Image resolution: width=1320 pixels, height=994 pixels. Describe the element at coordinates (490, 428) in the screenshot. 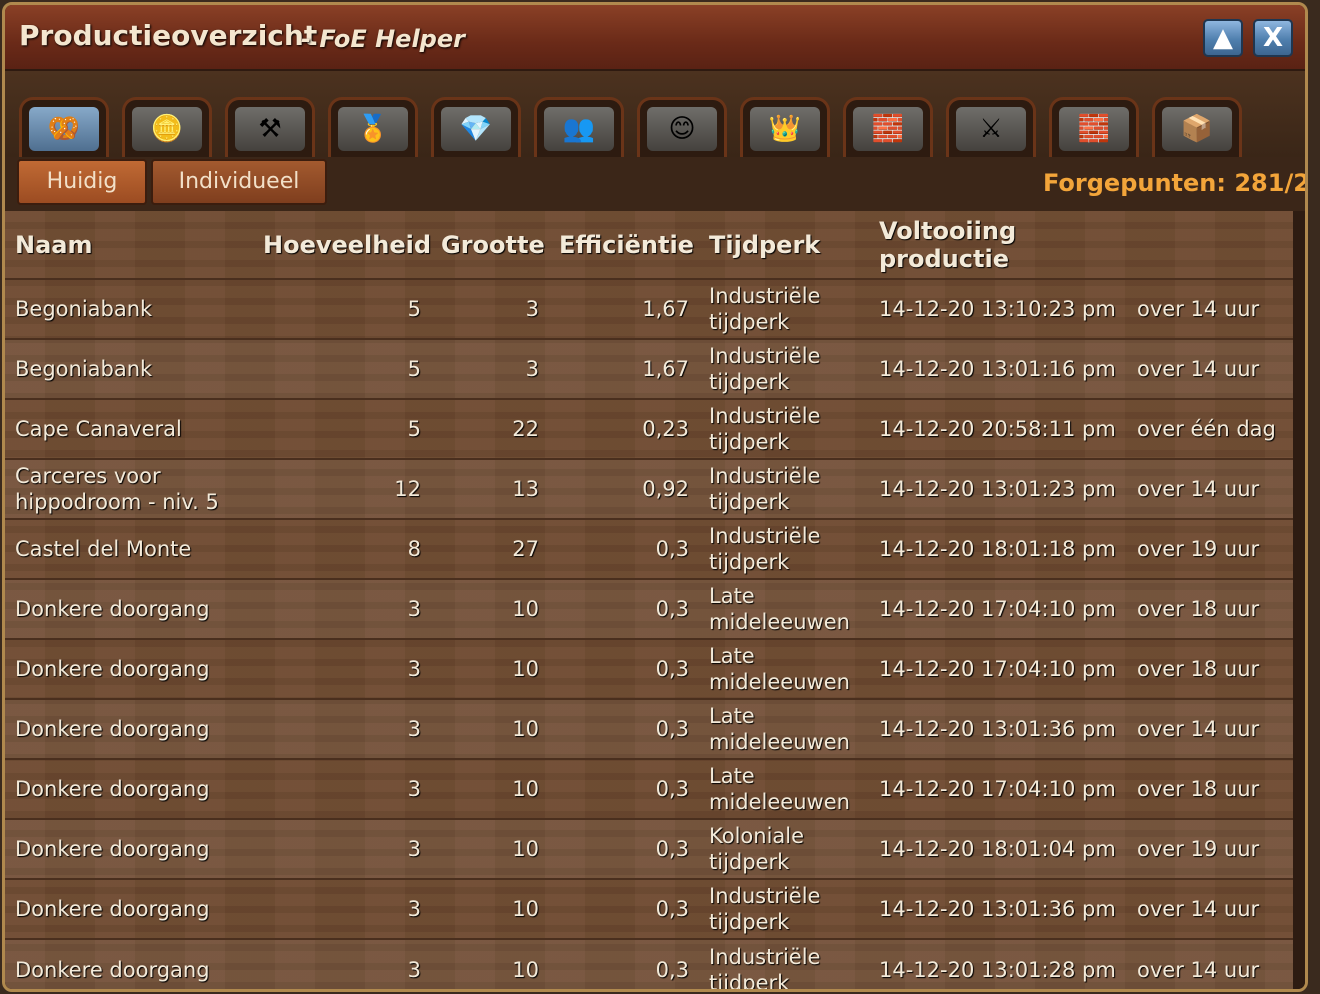

I see `cell-size: 22` at that location.